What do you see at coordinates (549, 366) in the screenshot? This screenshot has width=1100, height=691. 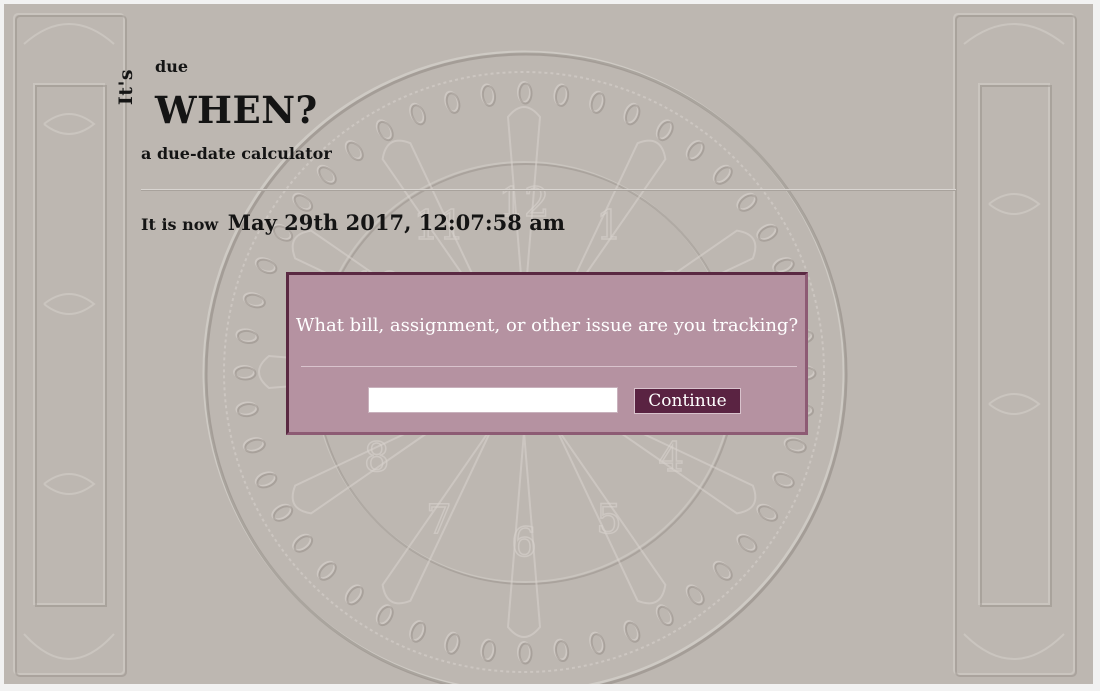 I see `dialog-divider` at bounding box center [549, 366].